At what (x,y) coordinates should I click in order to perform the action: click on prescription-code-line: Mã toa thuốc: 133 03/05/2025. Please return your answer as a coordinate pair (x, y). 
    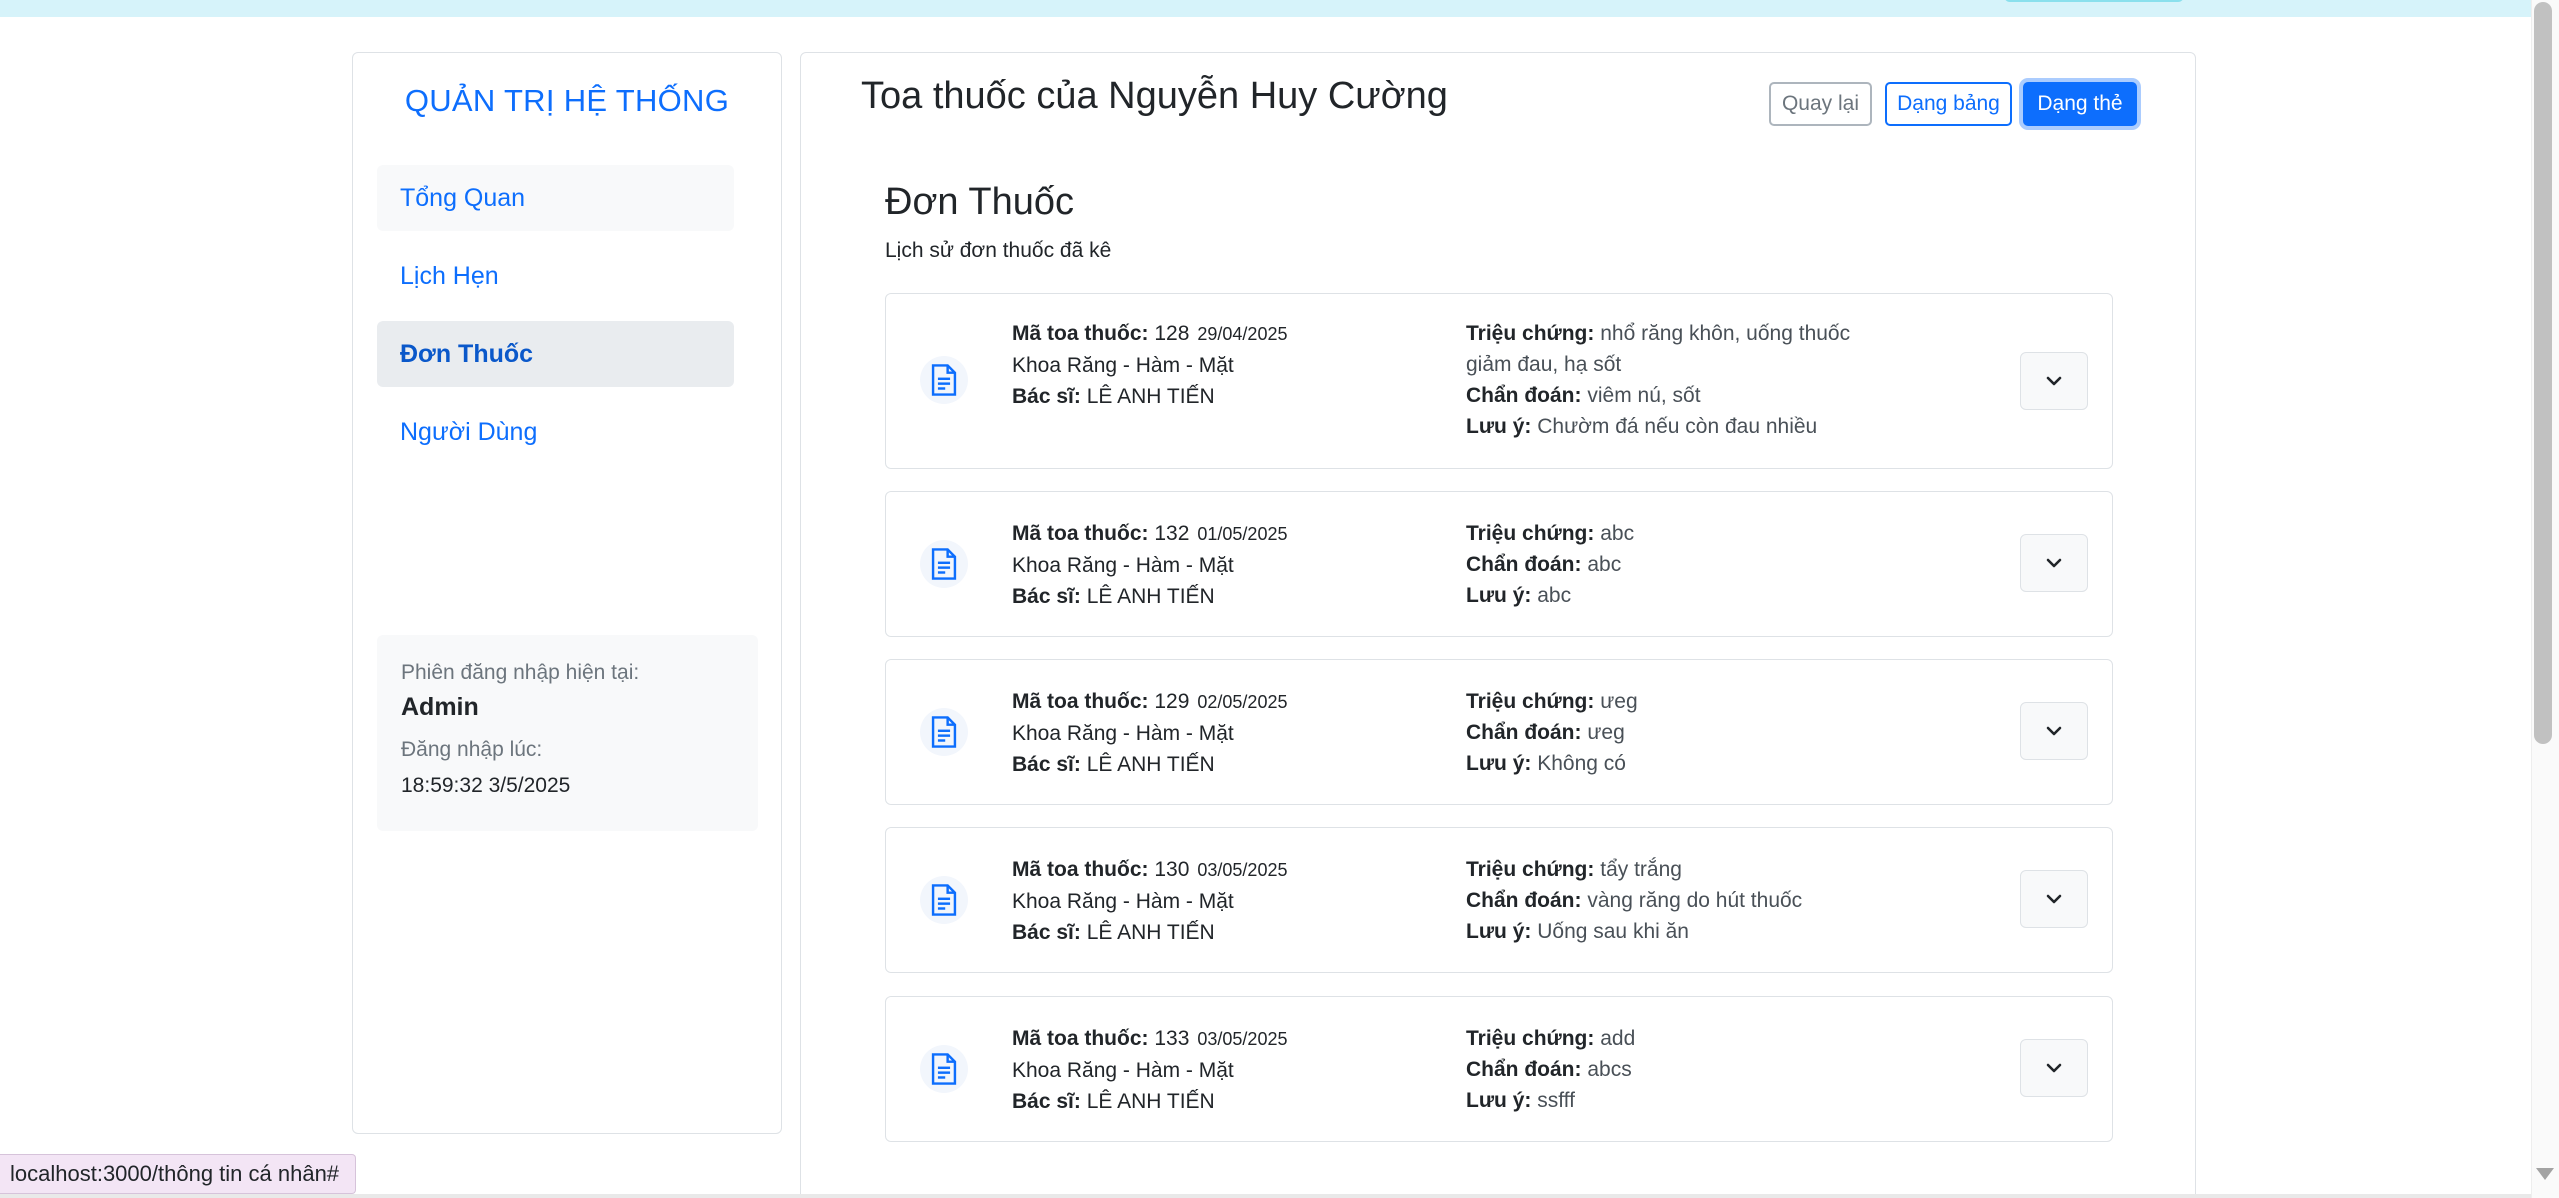
    Looking at the image, I should click on (1149, 1039).